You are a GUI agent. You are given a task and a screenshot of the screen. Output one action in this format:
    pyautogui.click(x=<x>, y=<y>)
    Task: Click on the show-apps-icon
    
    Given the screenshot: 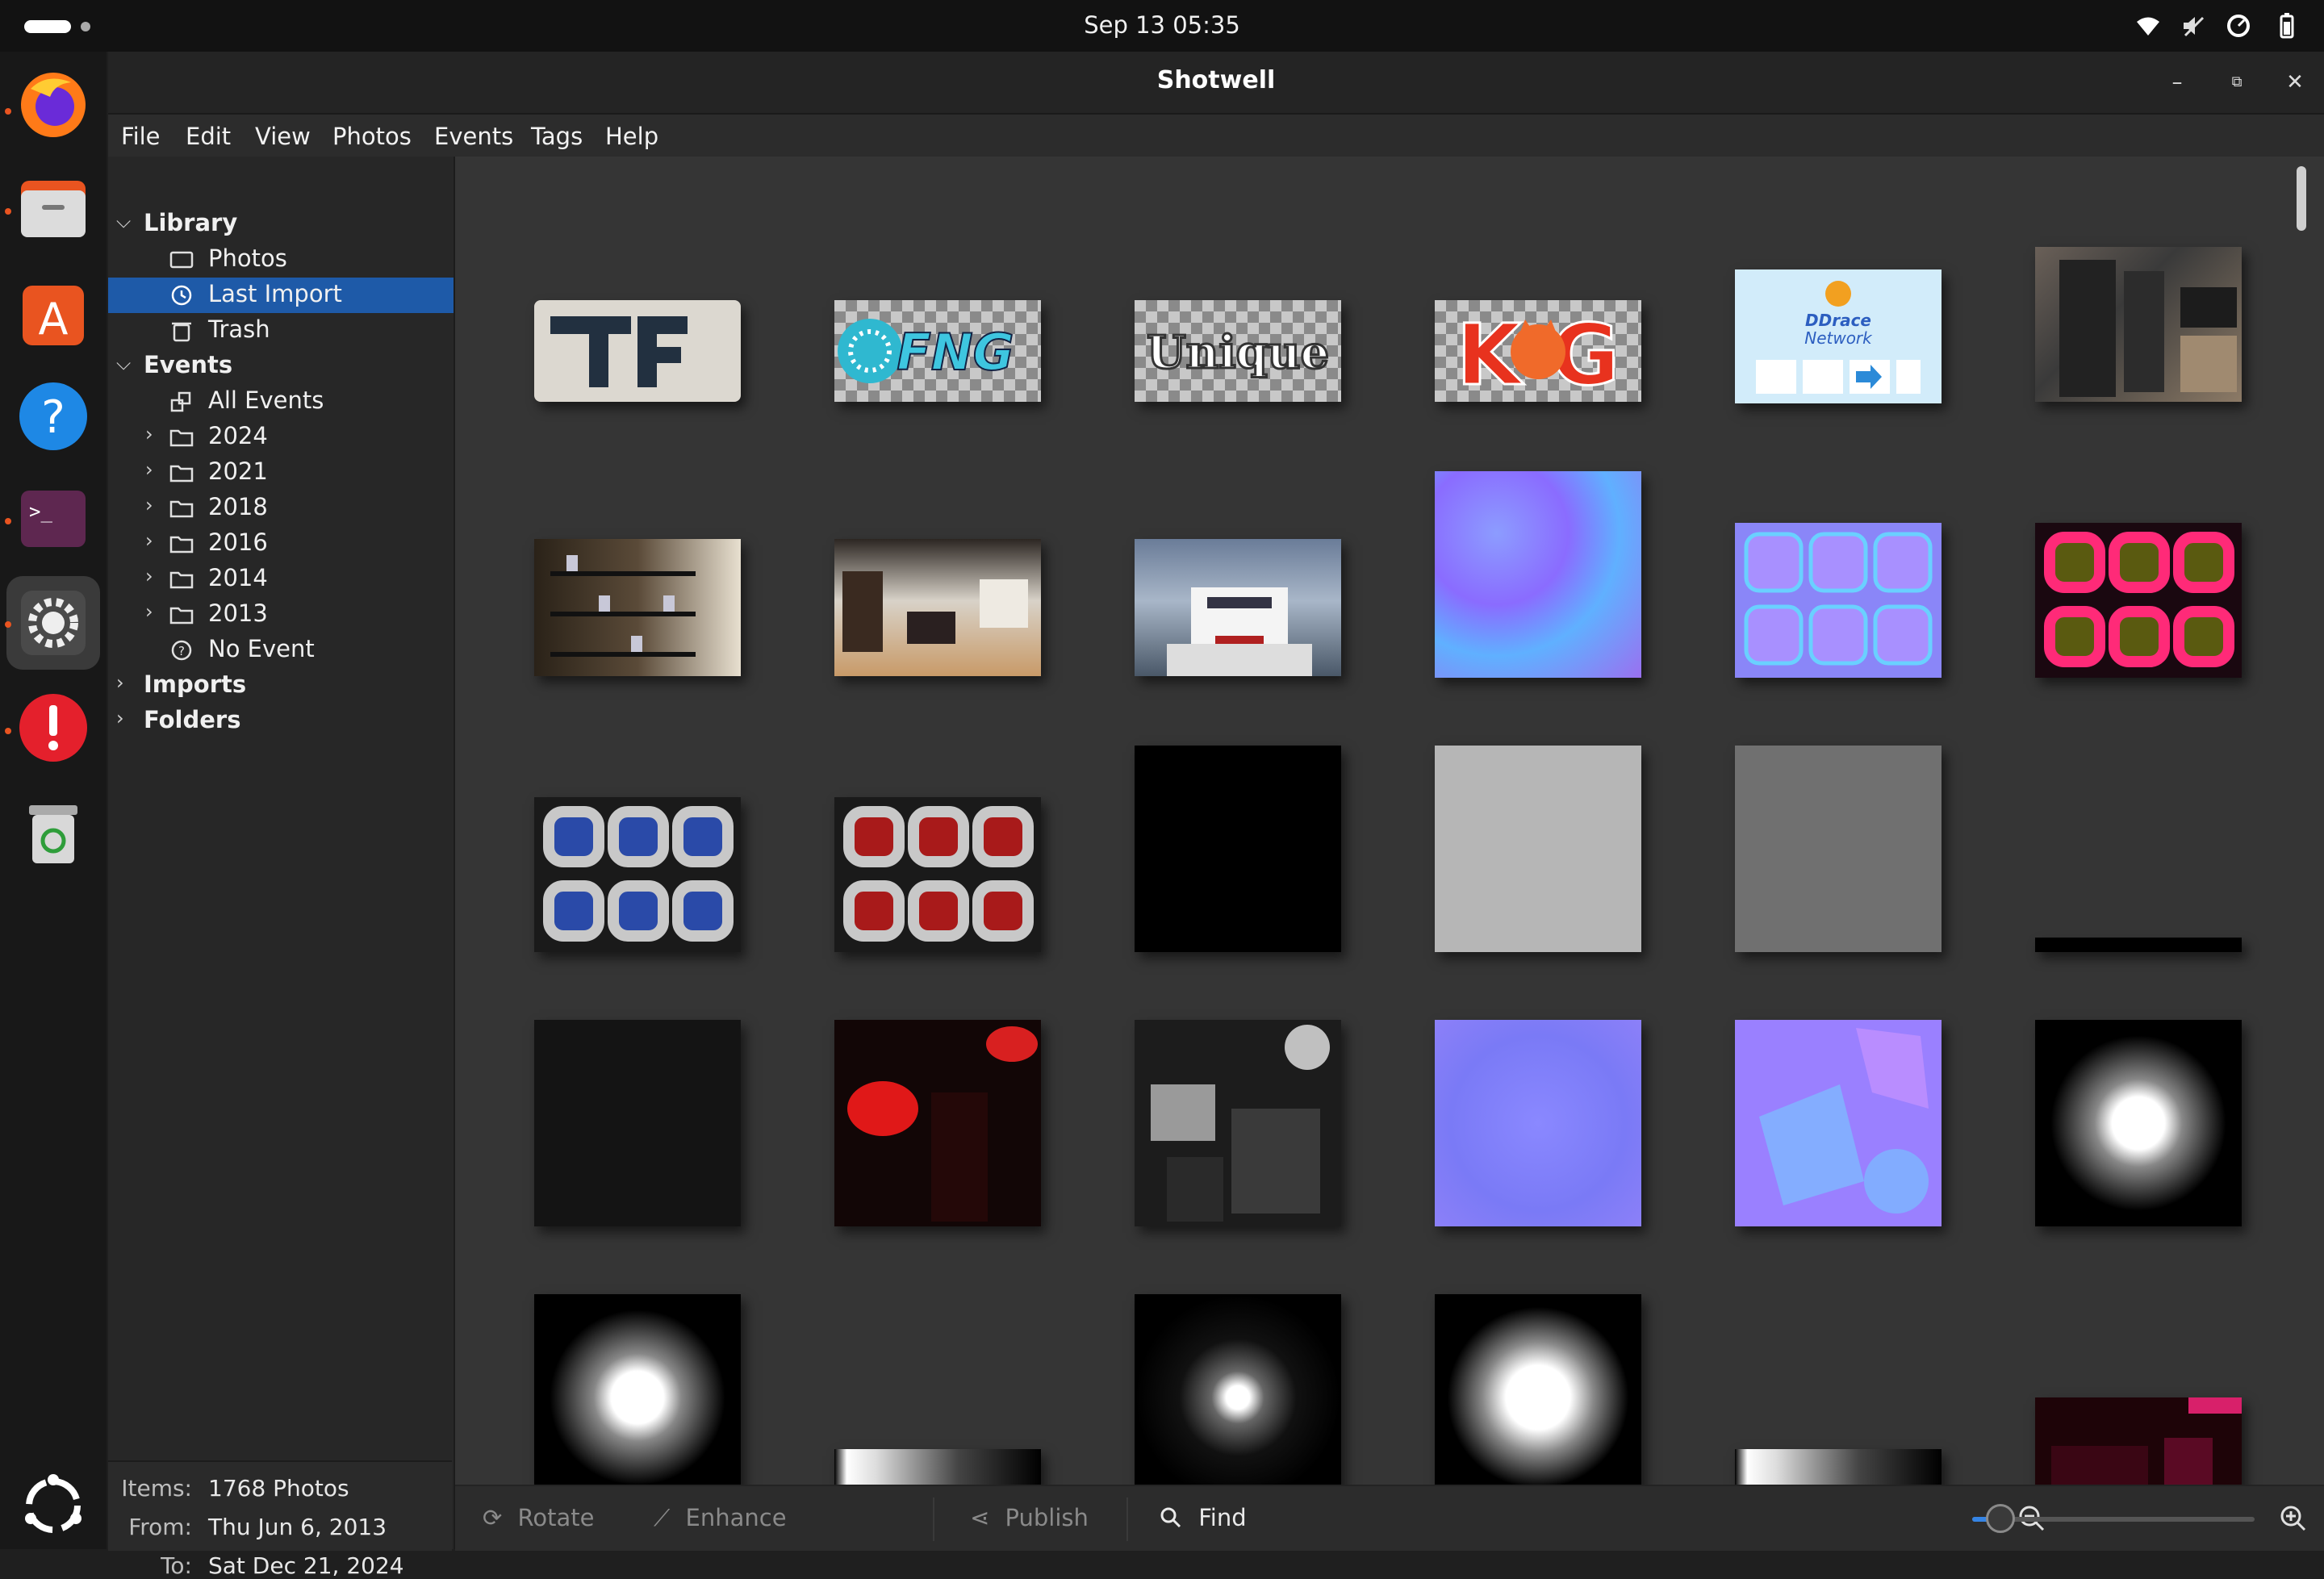 What is the action you would take?
    pyautogui.click(x=53, y=1505)
    